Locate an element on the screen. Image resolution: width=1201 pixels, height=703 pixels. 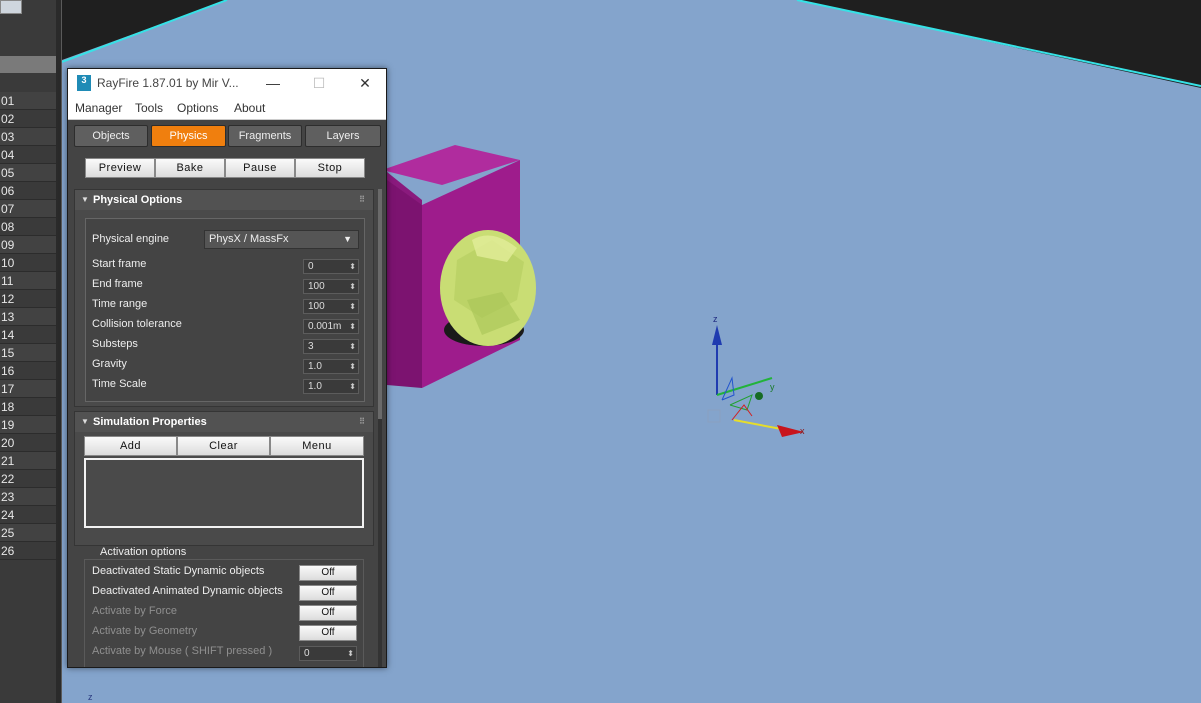
param-spinner: 3 ⬍ is located at coordinates (331, 346).